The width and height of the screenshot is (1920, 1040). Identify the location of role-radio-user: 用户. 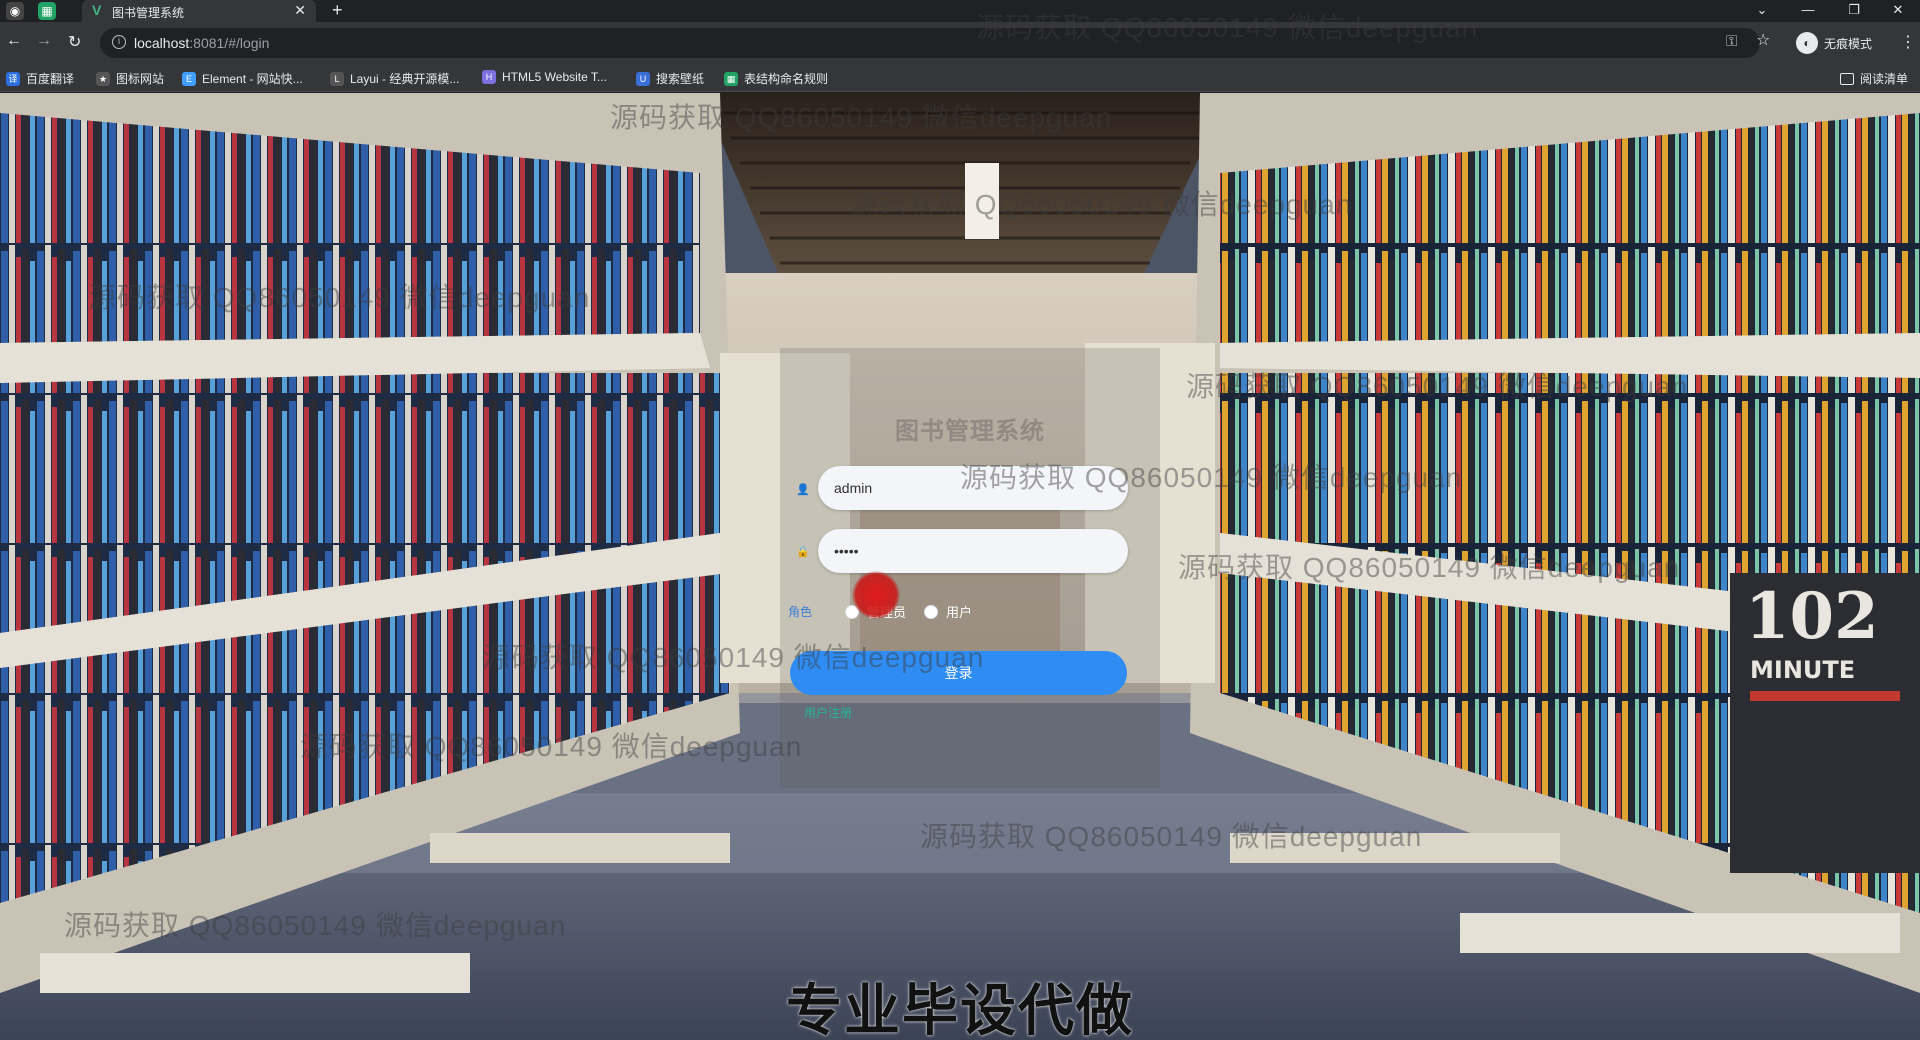
(948, 611).